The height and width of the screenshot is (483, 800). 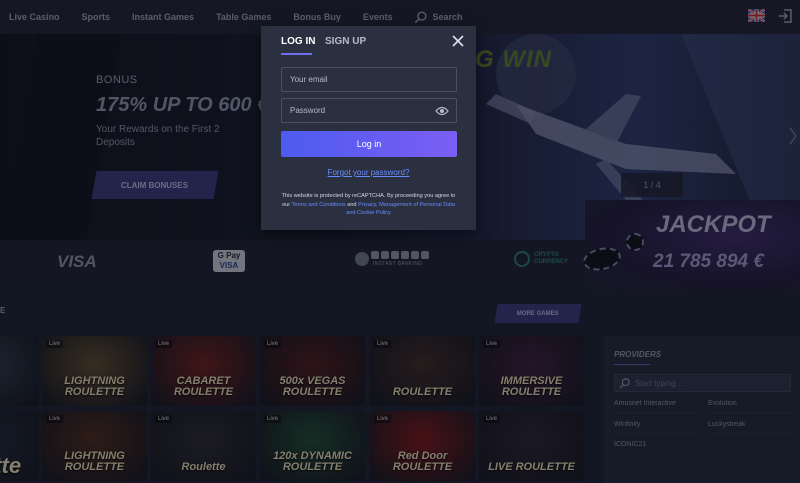 I want to click on password-field-wrapper, so click(x=369, y=110).